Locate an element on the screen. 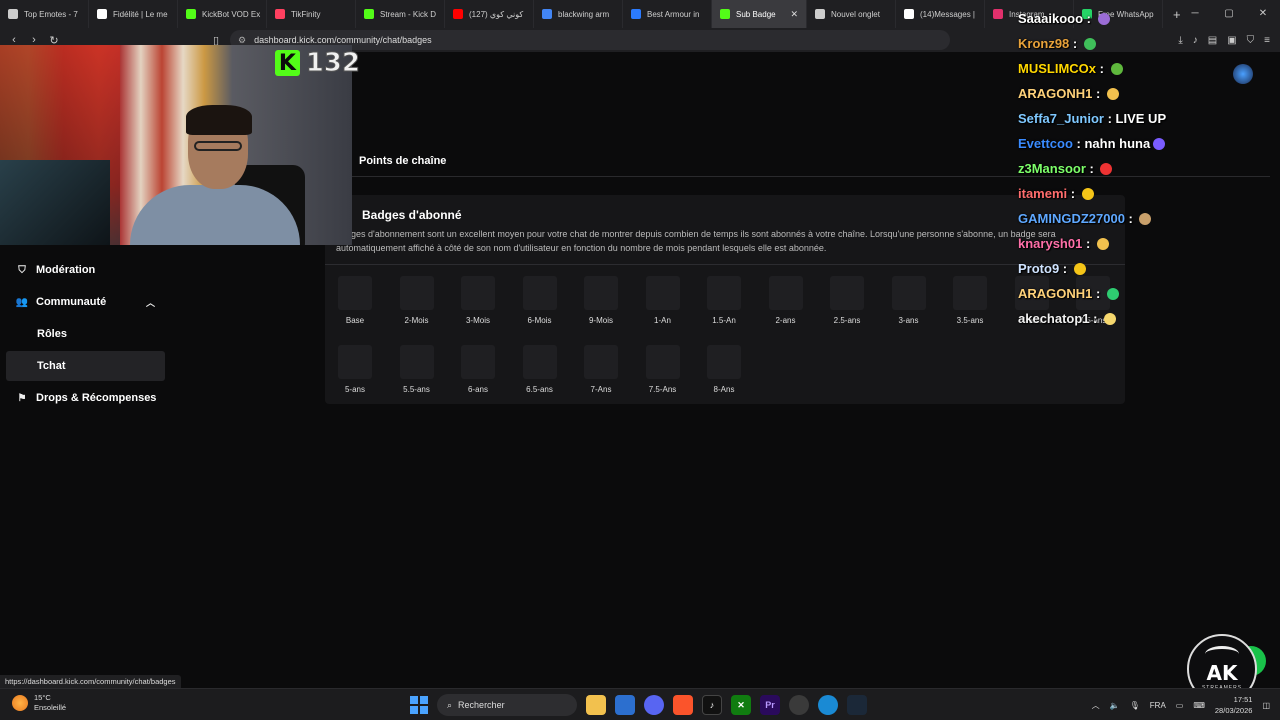 This screenshot has height=720, width=1280. chat-username: Evettcoo is located at coordinates (1045, 143).